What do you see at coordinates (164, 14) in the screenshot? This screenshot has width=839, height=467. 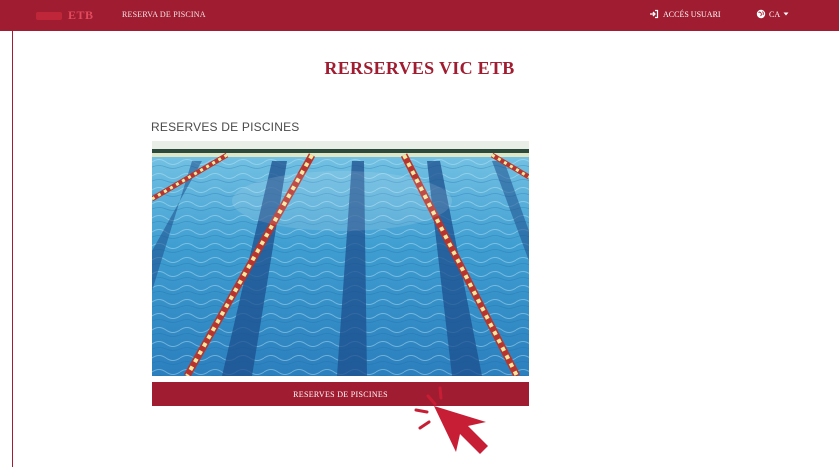 I see `nav-app-title: RESERVA DE PISCINA` at bounding box center [164, 14].